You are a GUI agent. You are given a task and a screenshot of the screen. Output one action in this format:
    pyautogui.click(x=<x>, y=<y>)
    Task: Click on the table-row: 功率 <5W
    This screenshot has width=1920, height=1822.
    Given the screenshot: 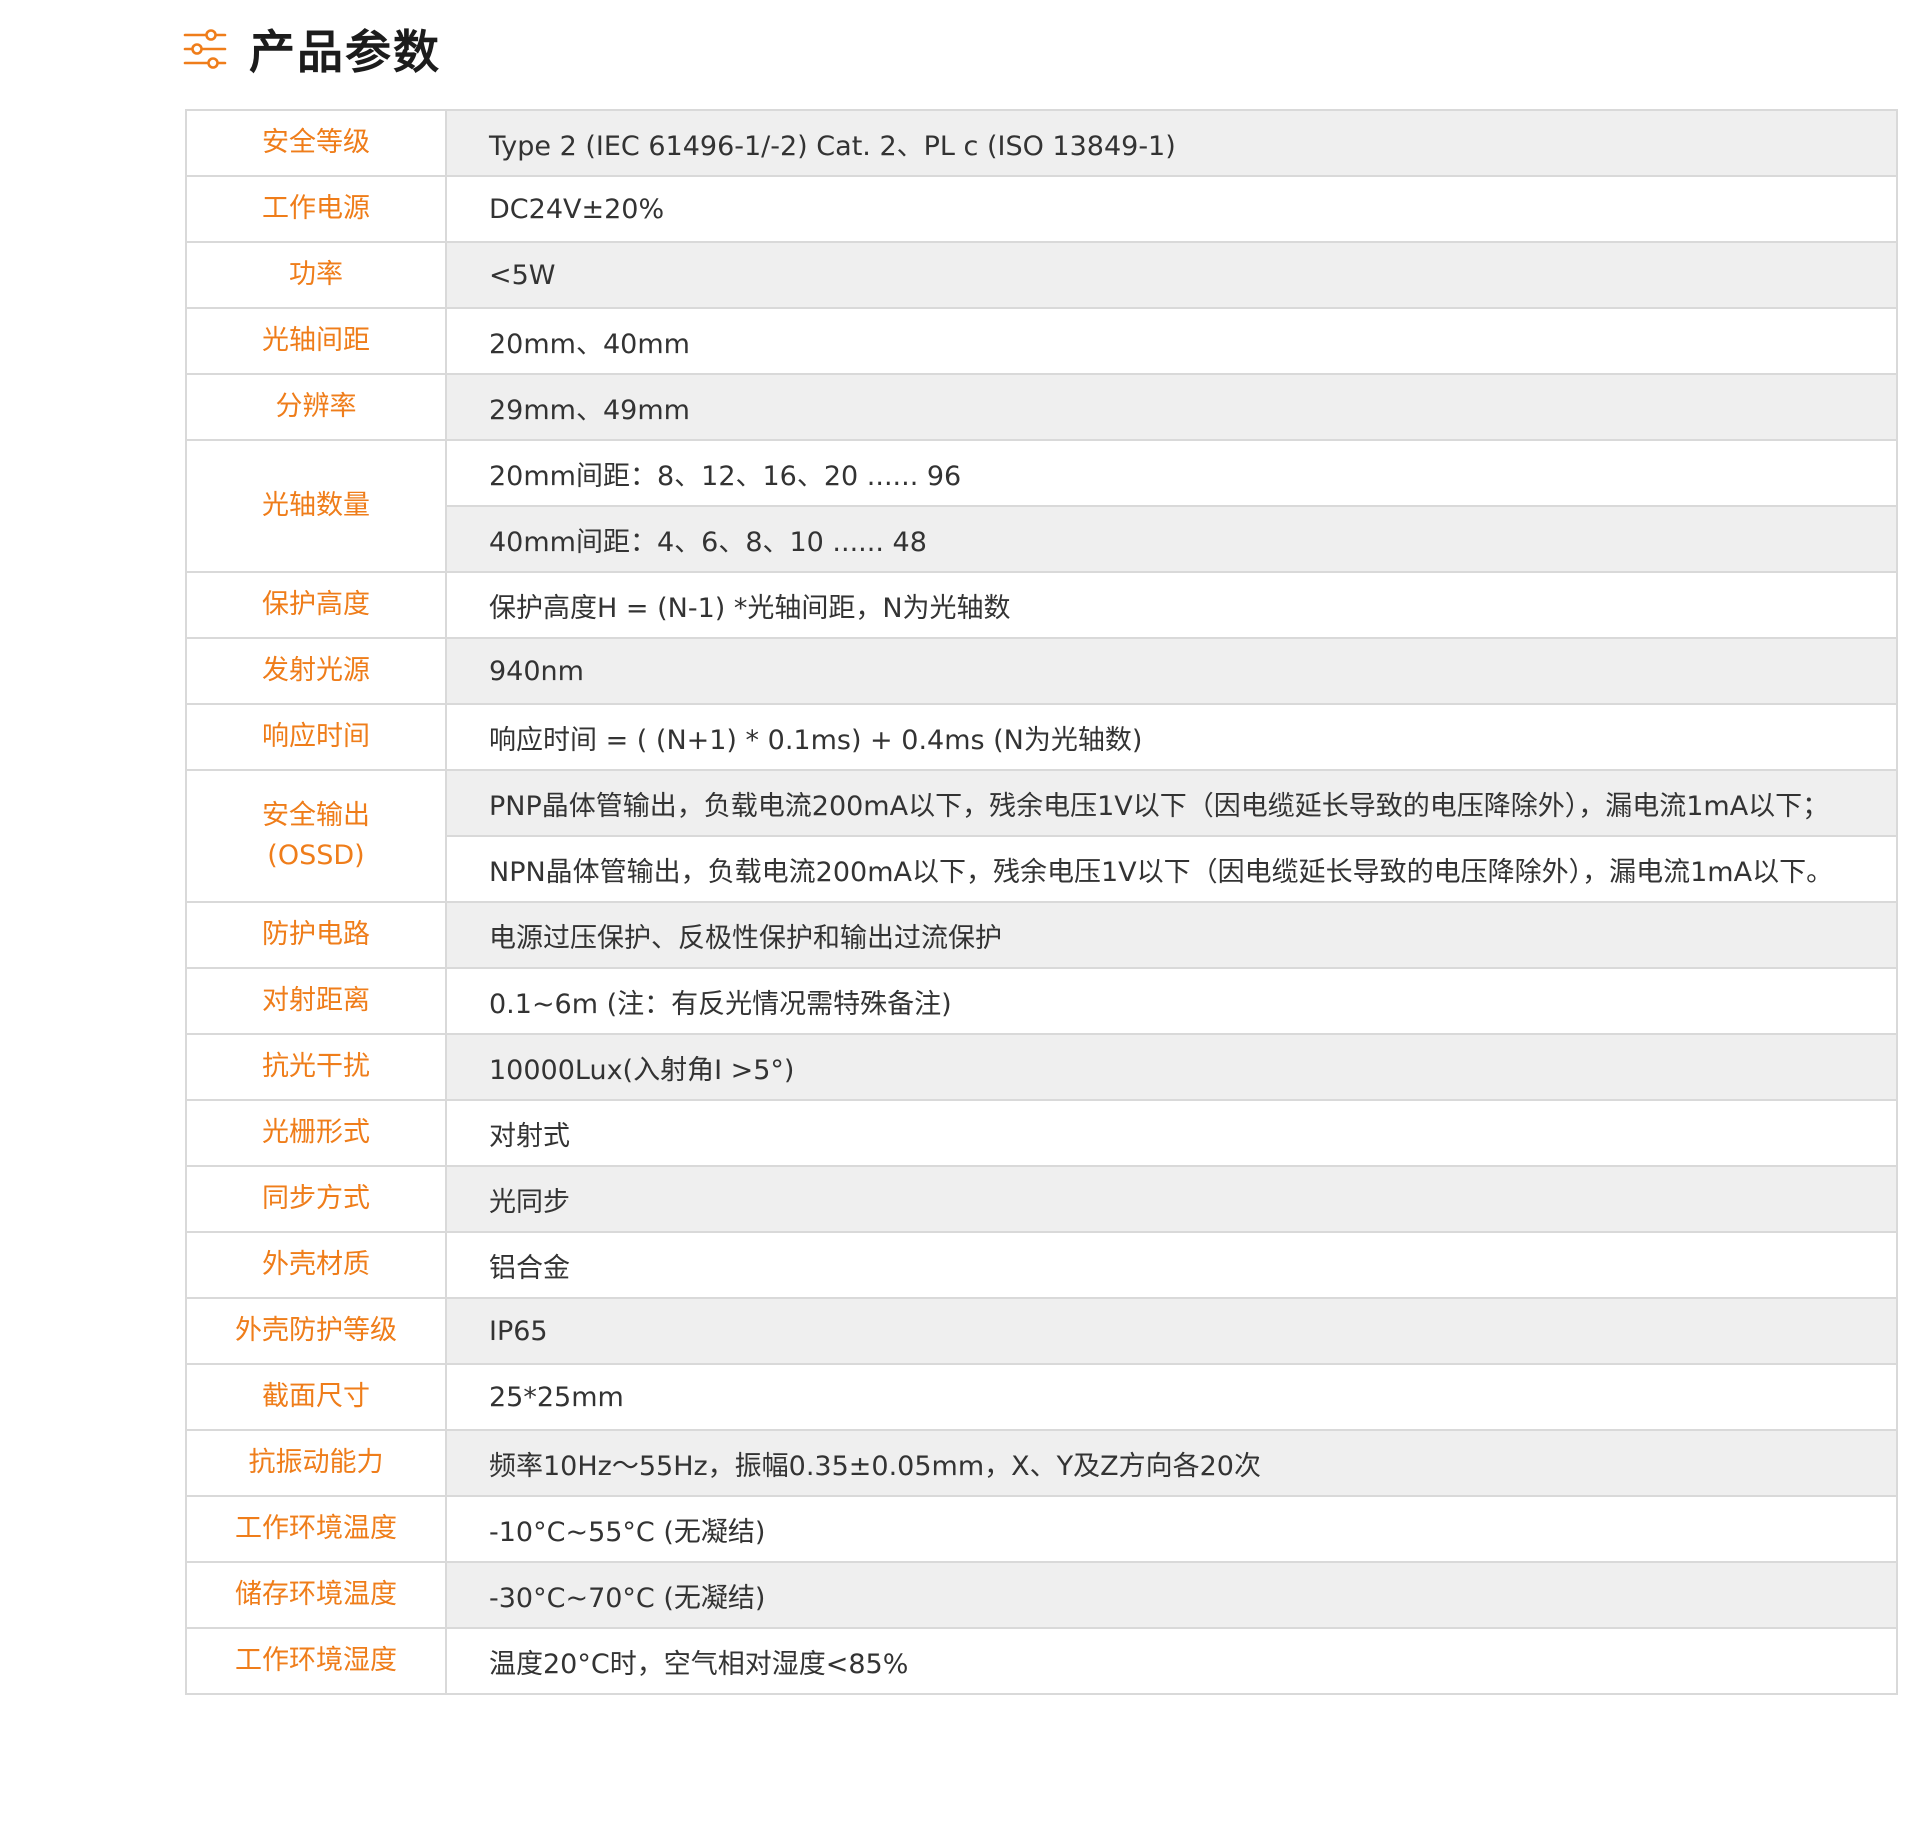 What is the action you would take?
    pyautogui.click(x=1041, y=275)
    